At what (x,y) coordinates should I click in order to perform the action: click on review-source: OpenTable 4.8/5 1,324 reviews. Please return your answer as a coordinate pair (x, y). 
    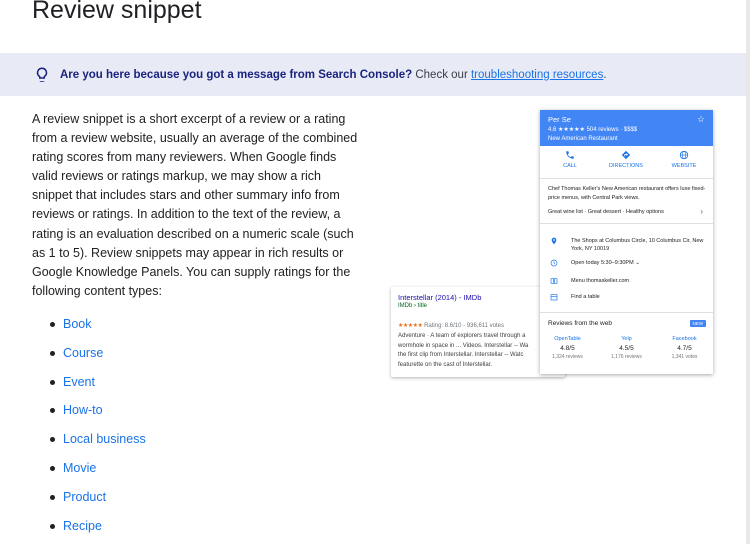
    Looking at the image, I should click on (567, 348).